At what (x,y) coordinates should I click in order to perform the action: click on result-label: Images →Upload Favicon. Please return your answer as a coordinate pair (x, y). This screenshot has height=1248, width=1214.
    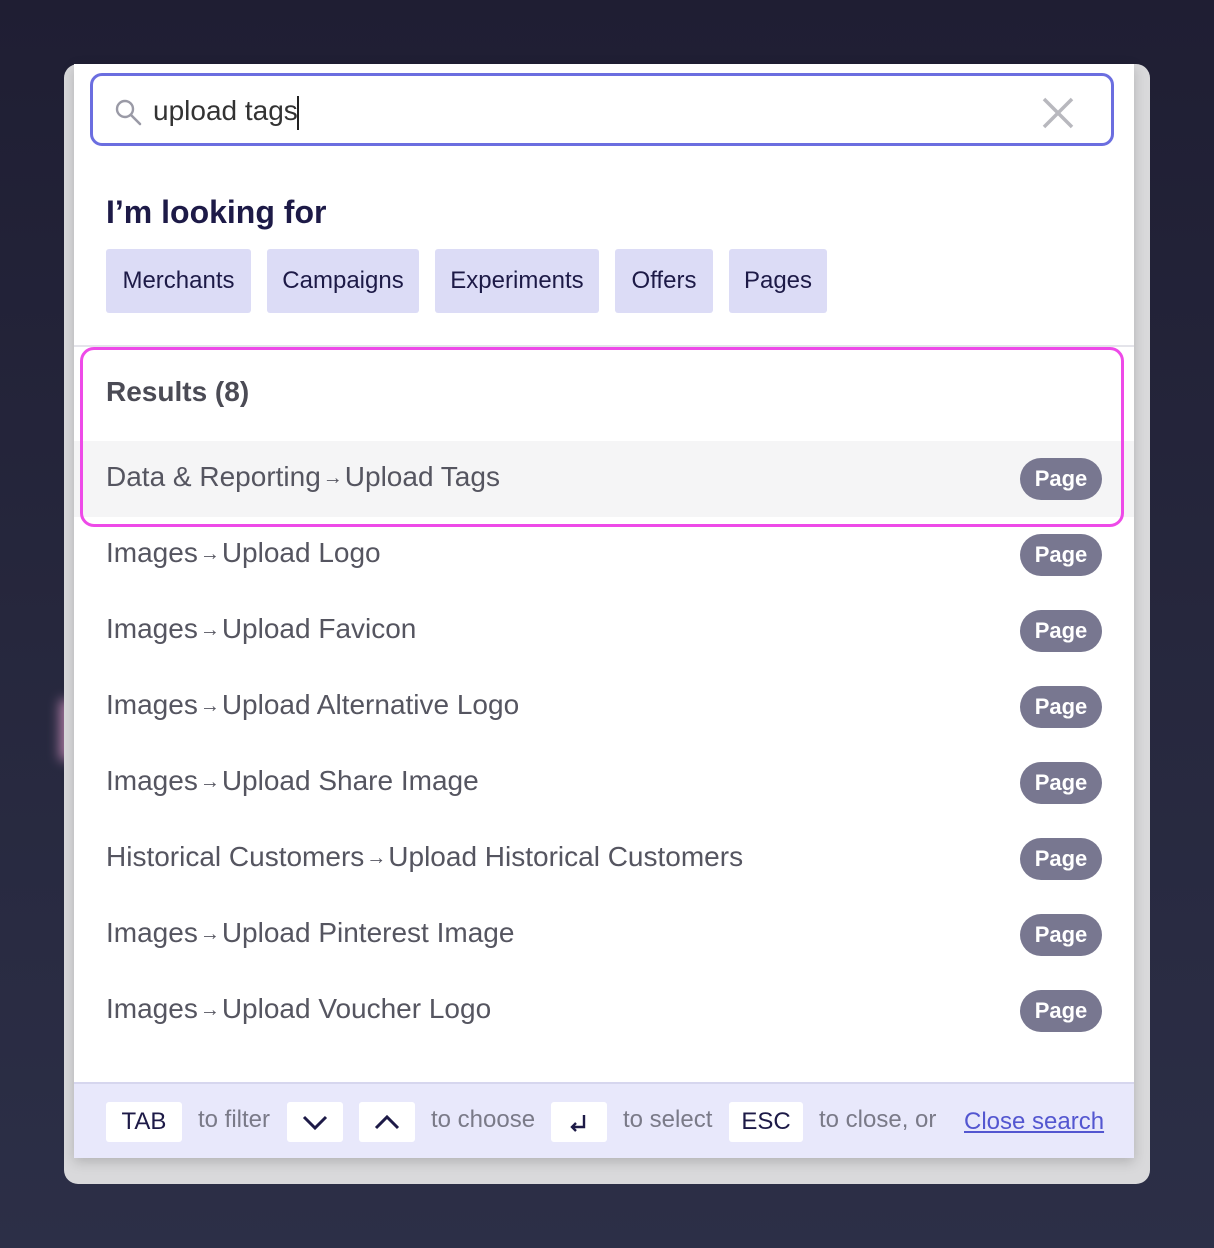
    Looking at the image, I should click on (261, 629).